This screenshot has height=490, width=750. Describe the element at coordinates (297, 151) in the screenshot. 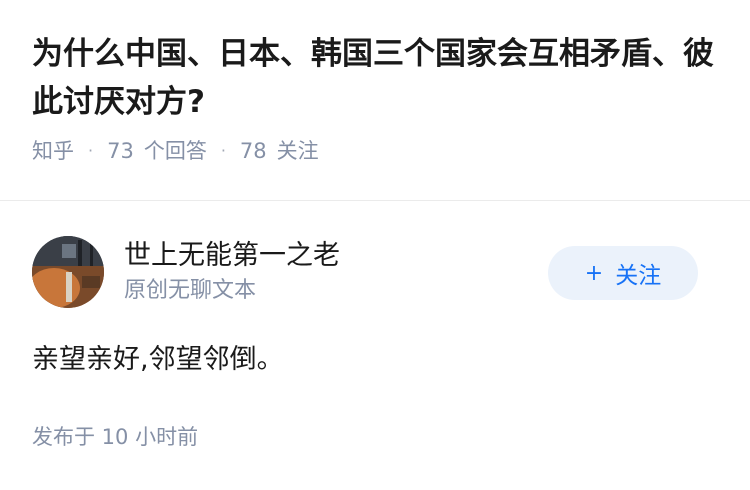

I see `follow-count-label: 关注` at that location.